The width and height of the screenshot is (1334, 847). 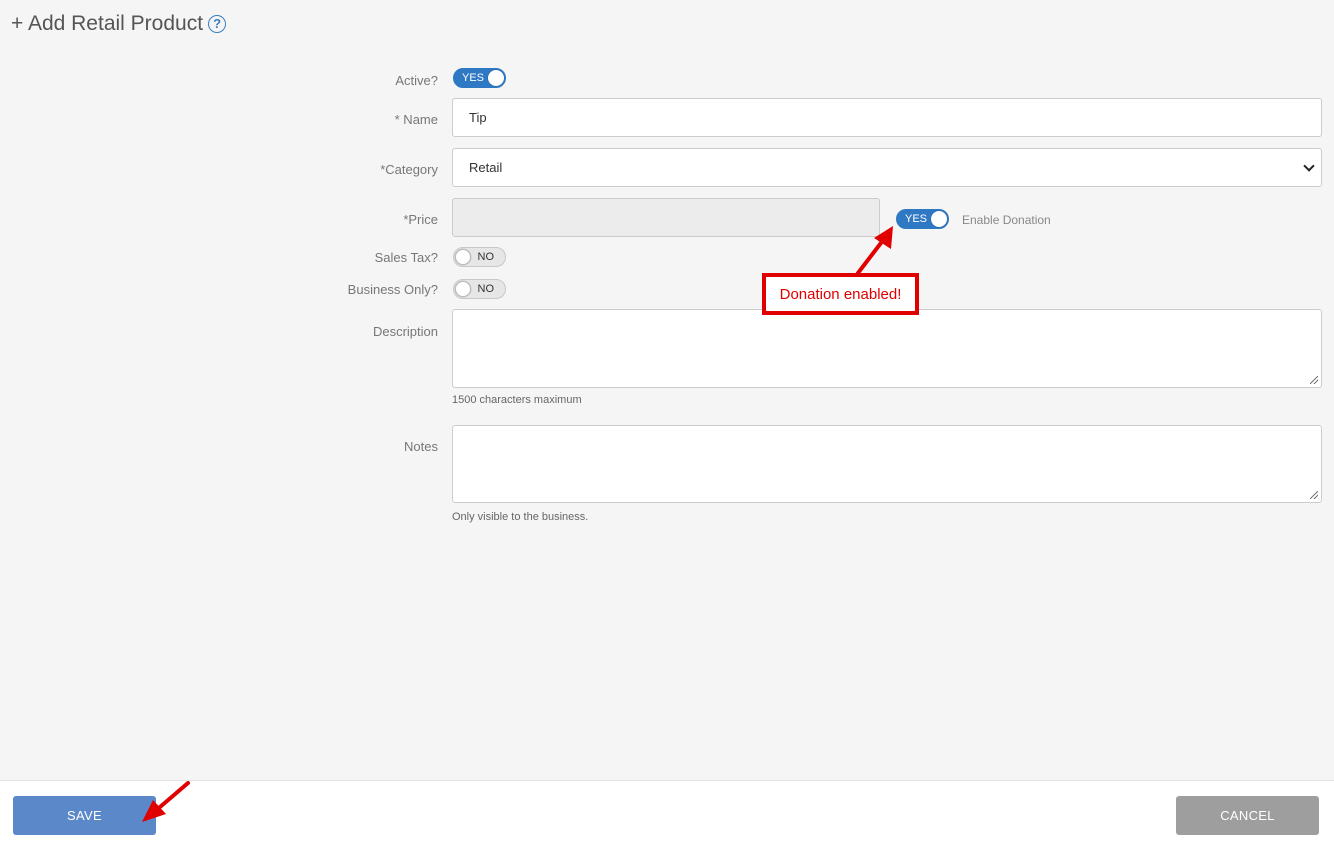 I want to click on footer-bar, so click(x=667, y=813).